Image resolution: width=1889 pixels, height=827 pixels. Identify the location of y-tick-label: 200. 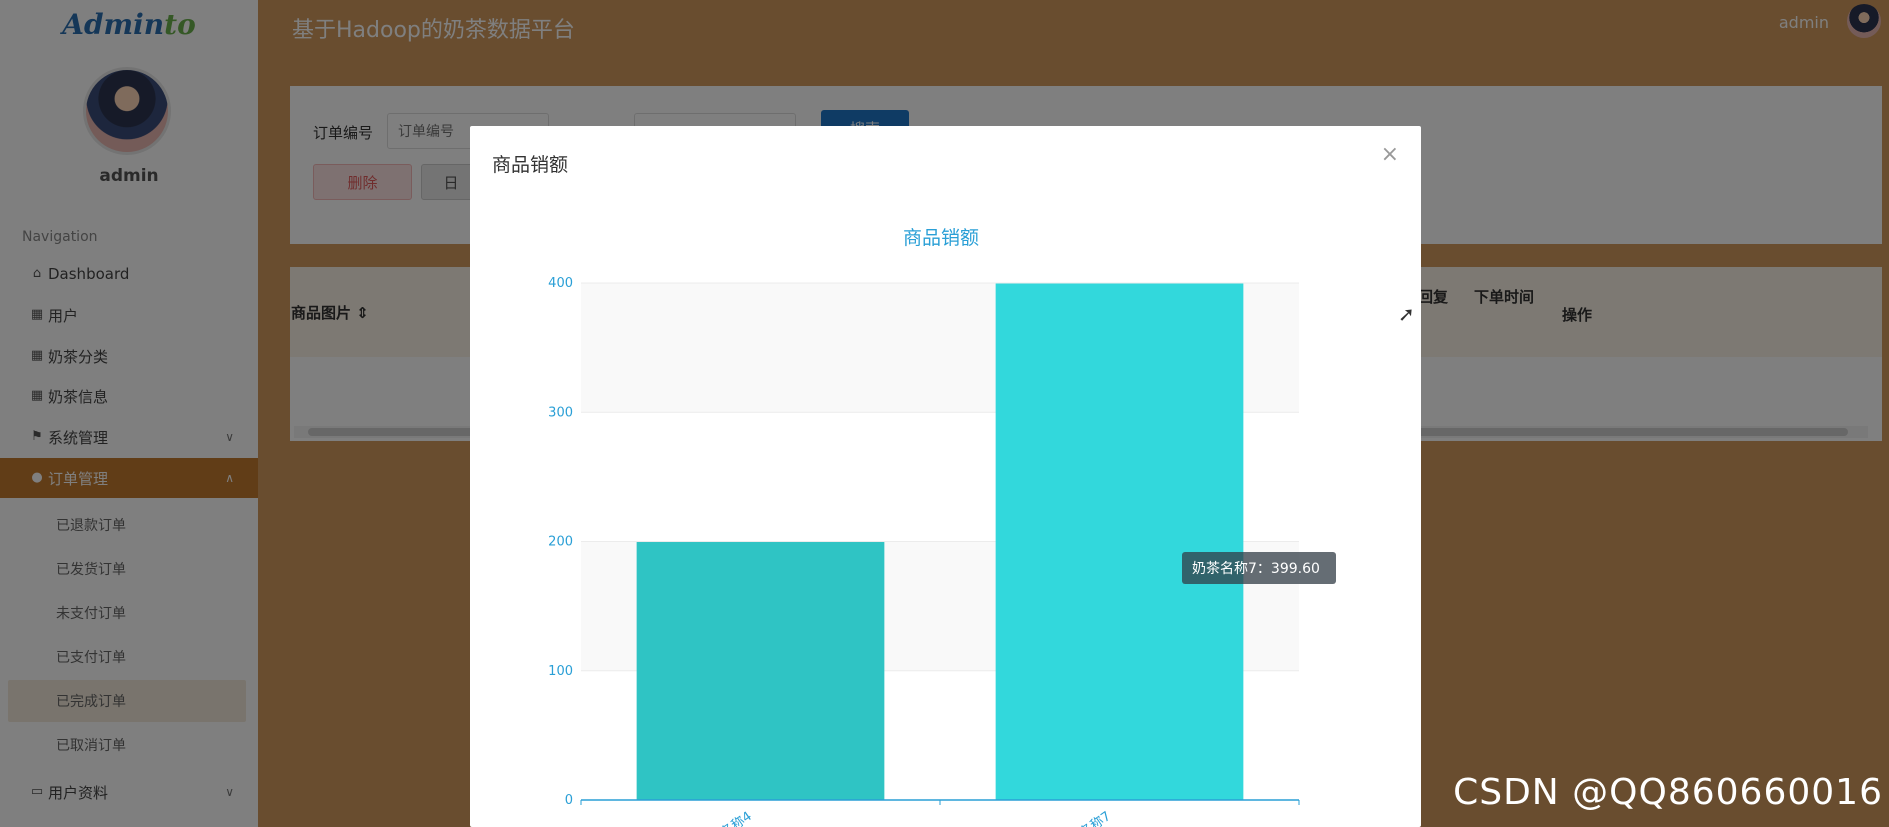
(560, 542).